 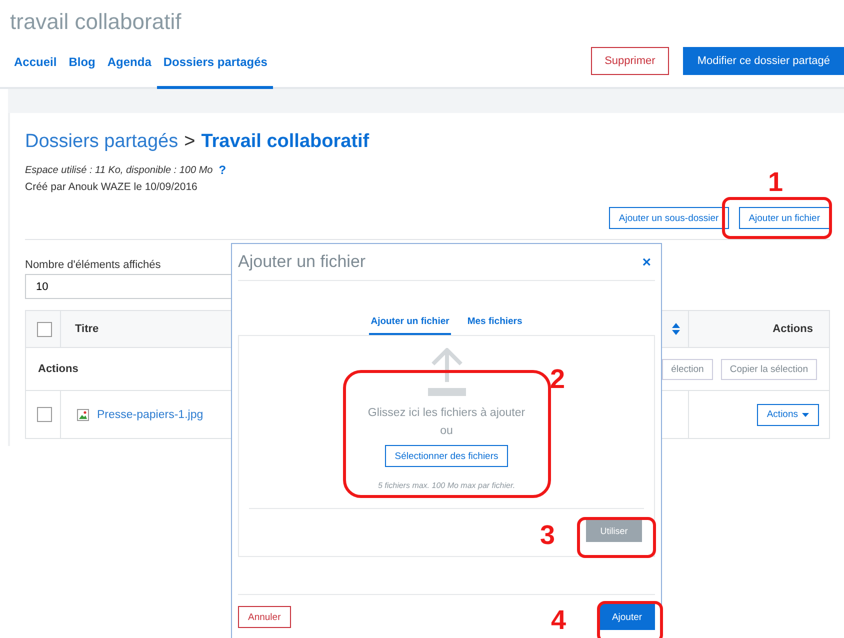 I want to click on or-label: ou, so click(x=446, y=431).